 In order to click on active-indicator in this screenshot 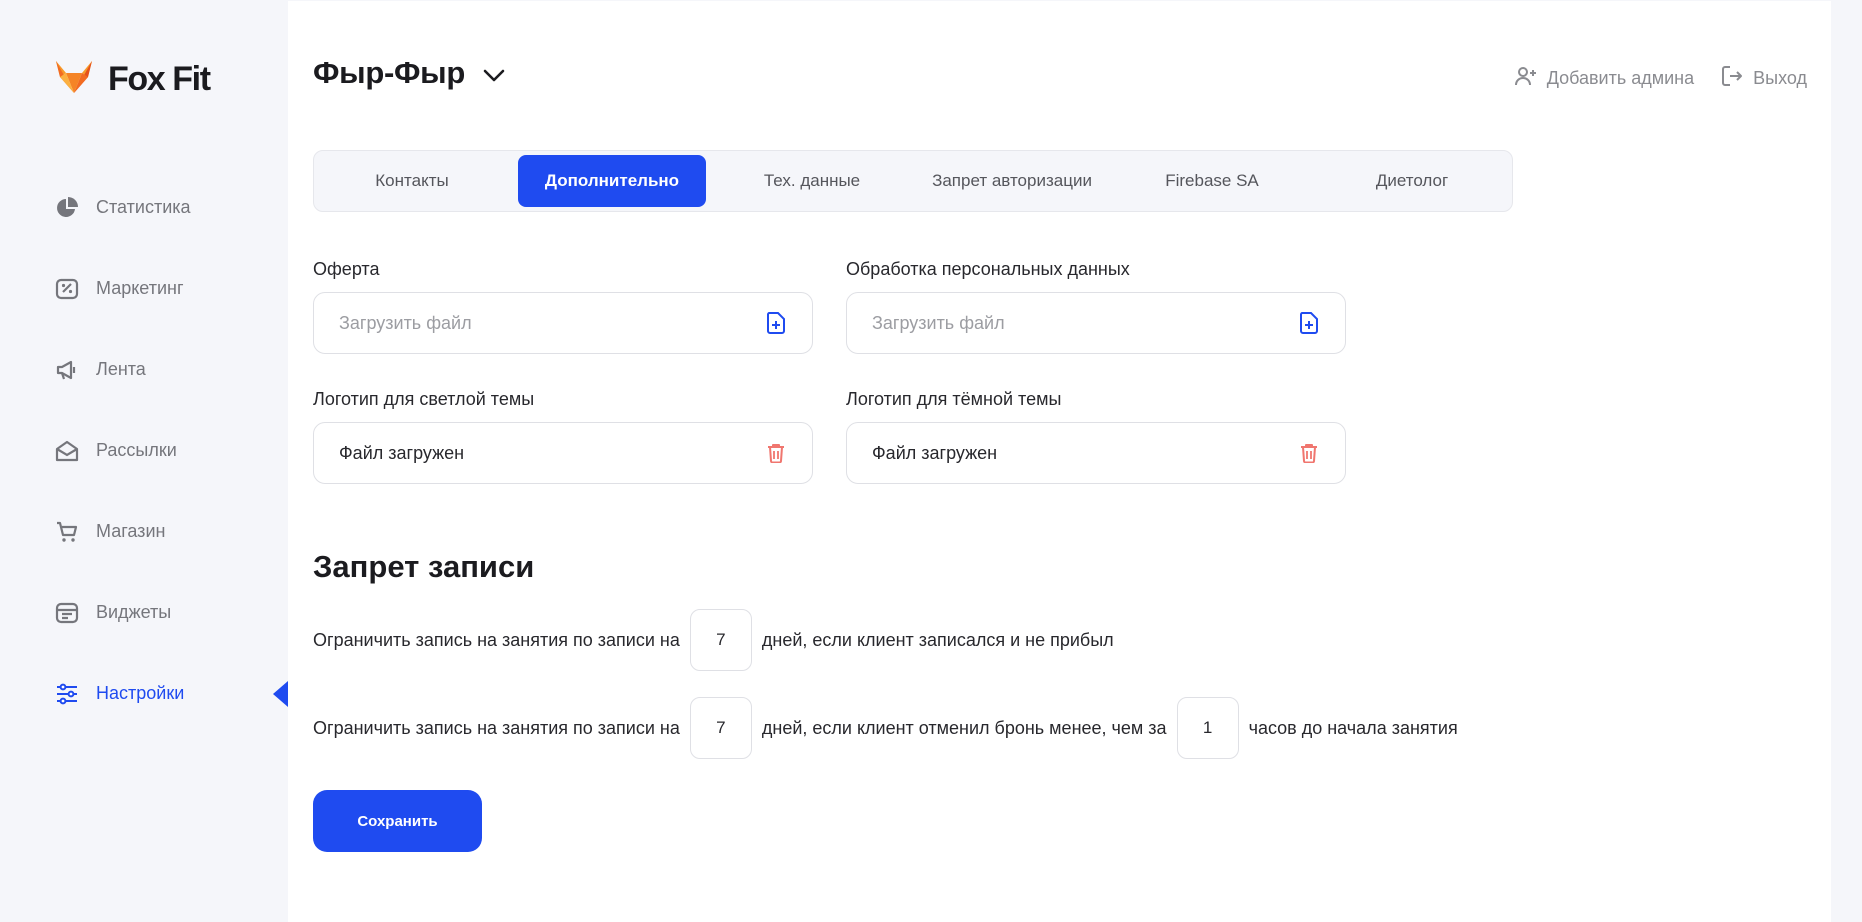, I will do `click(280, 693)`.